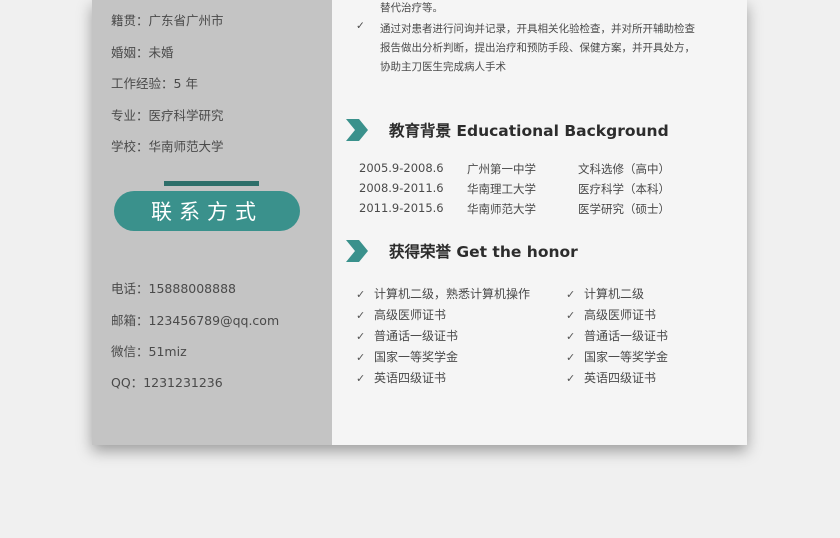 Image resolution: width=840 pixels, height=538 pixels. I want to click on info-label: 工作经验：, so click(142, 83).